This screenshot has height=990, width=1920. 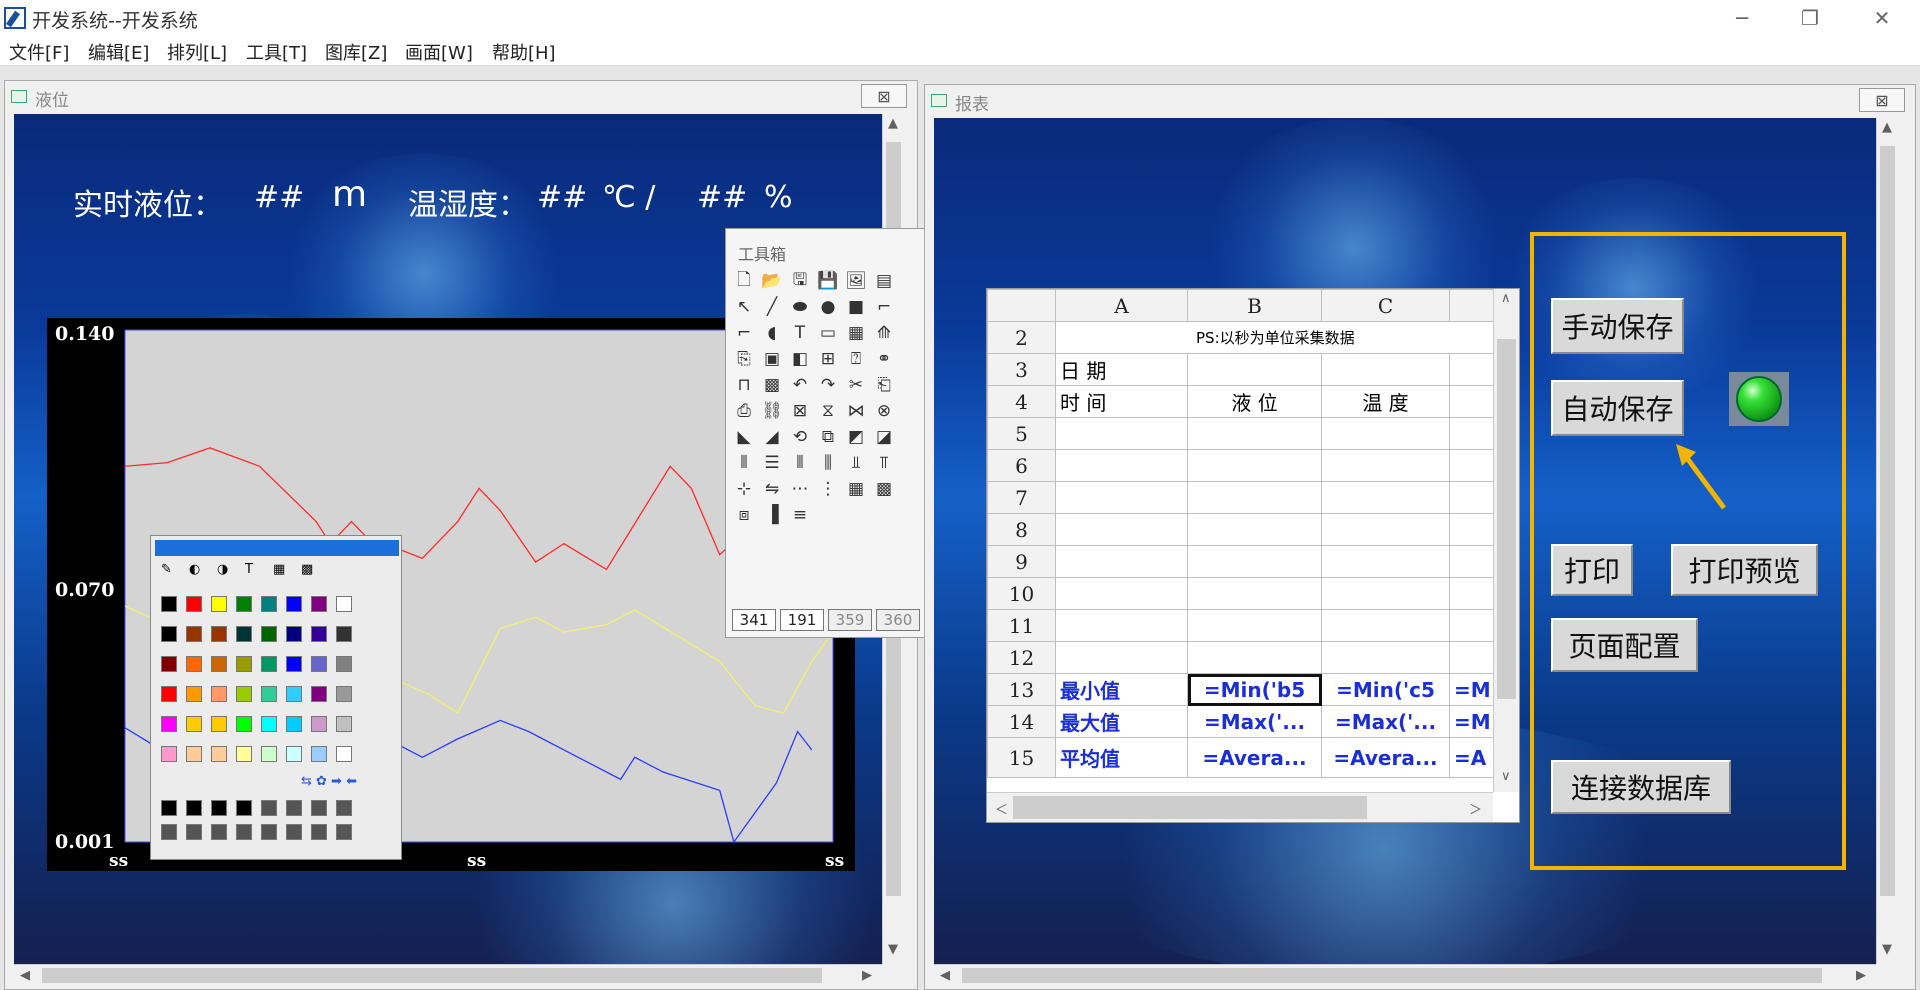 I want to click on break-icon: ⧖, so click(x=828, y=411).